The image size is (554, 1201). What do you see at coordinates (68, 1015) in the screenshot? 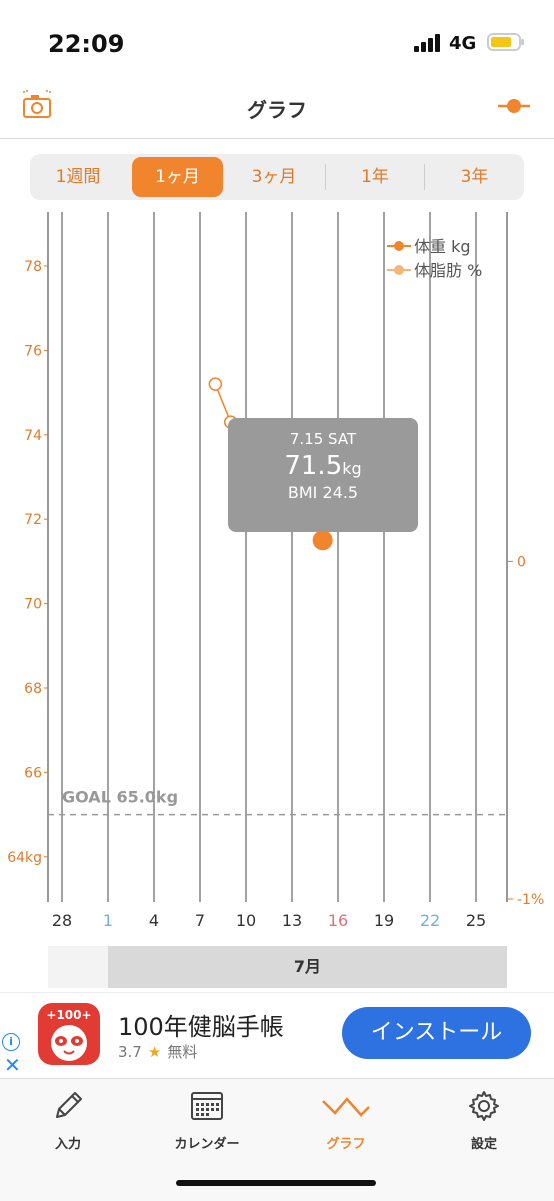
I see `svg-text: +100+` at bounding box center [68, 1015].